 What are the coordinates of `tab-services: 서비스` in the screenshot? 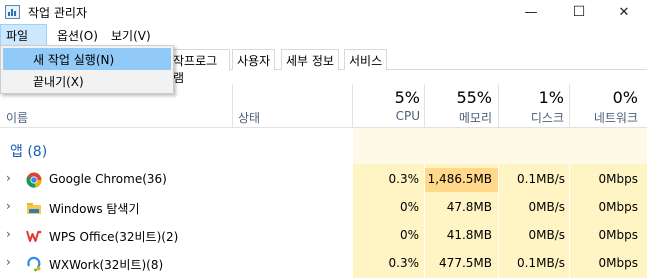 It's located at (366, 59).